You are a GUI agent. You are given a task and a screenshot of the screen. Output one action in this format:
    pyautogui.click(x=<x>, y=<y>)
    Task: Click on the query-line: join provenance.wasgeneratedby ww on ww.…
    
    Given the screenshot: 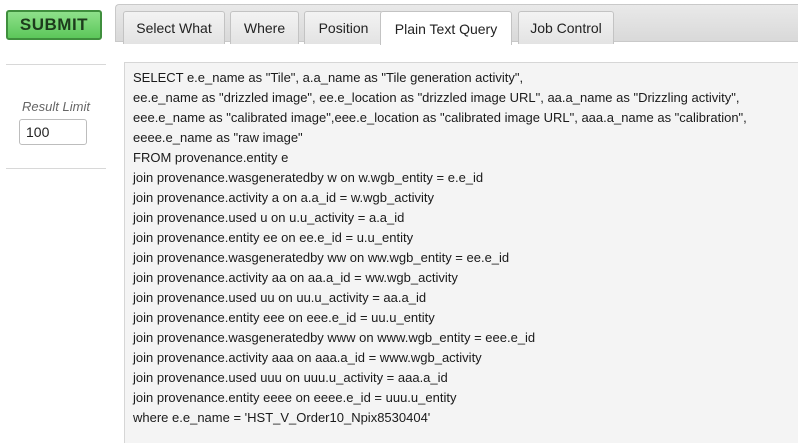 What is the action you would take?
    pyautogui.click(x=321, y=257)
    